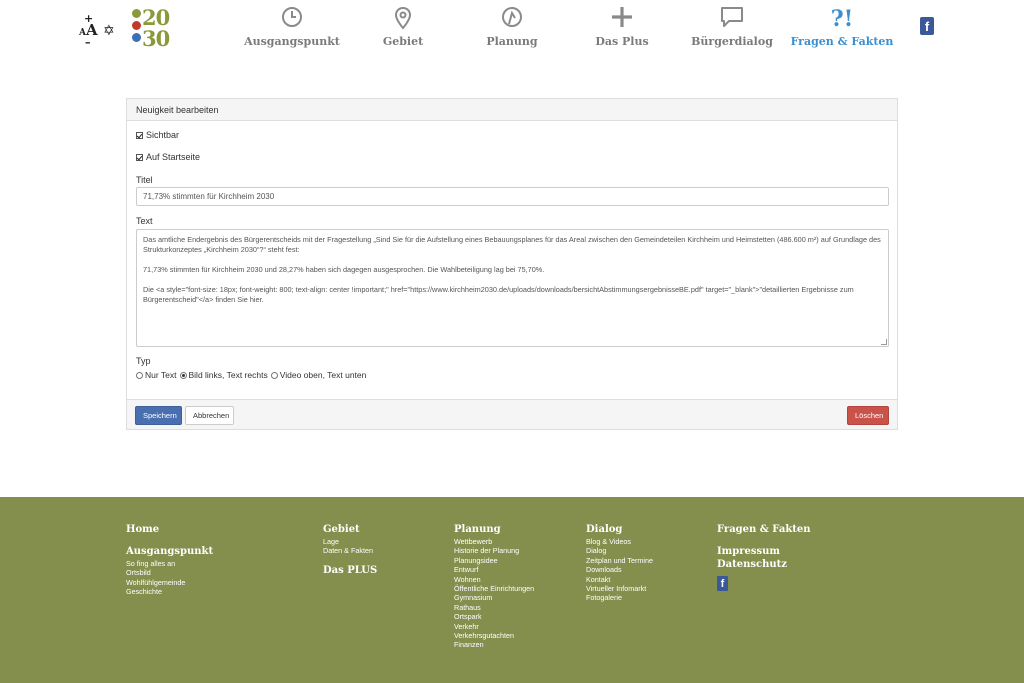 The width and height of the screenshot is (1024, 683). I want to click on nav-label: Ausgangspunkt, so click(292, 41).